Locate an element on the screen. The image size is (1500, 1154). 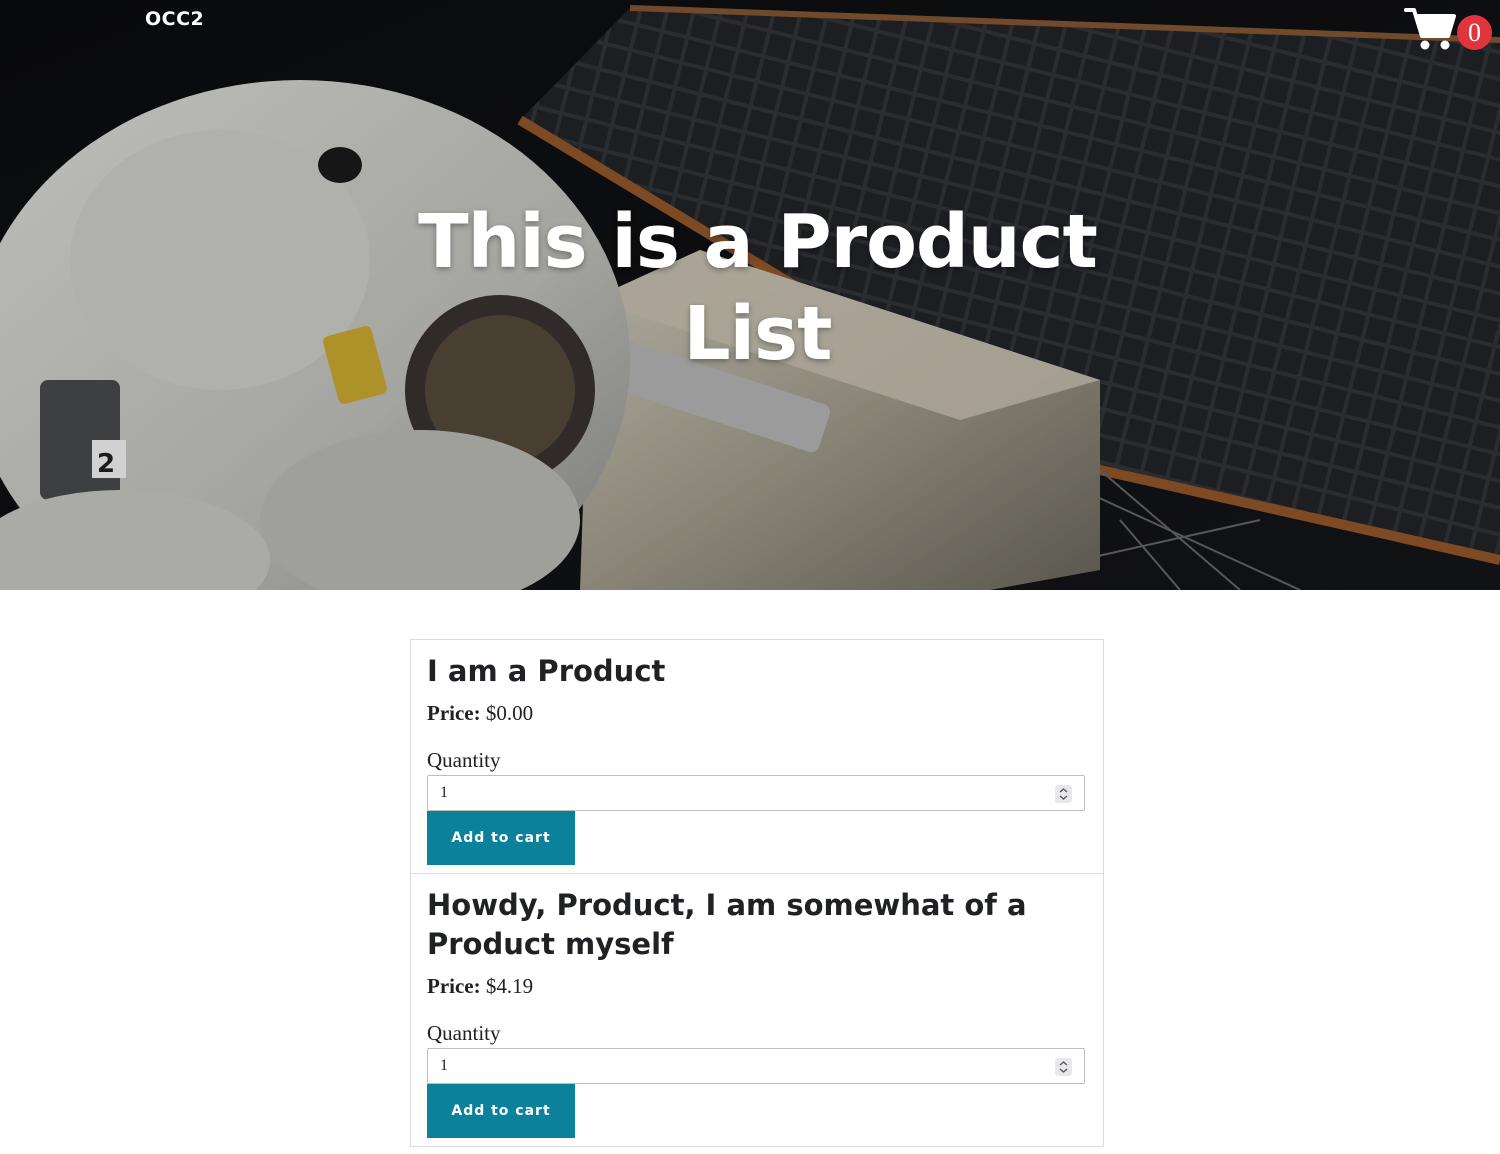
cart-count-badge: 0 is located at coordinates (1474, 32).